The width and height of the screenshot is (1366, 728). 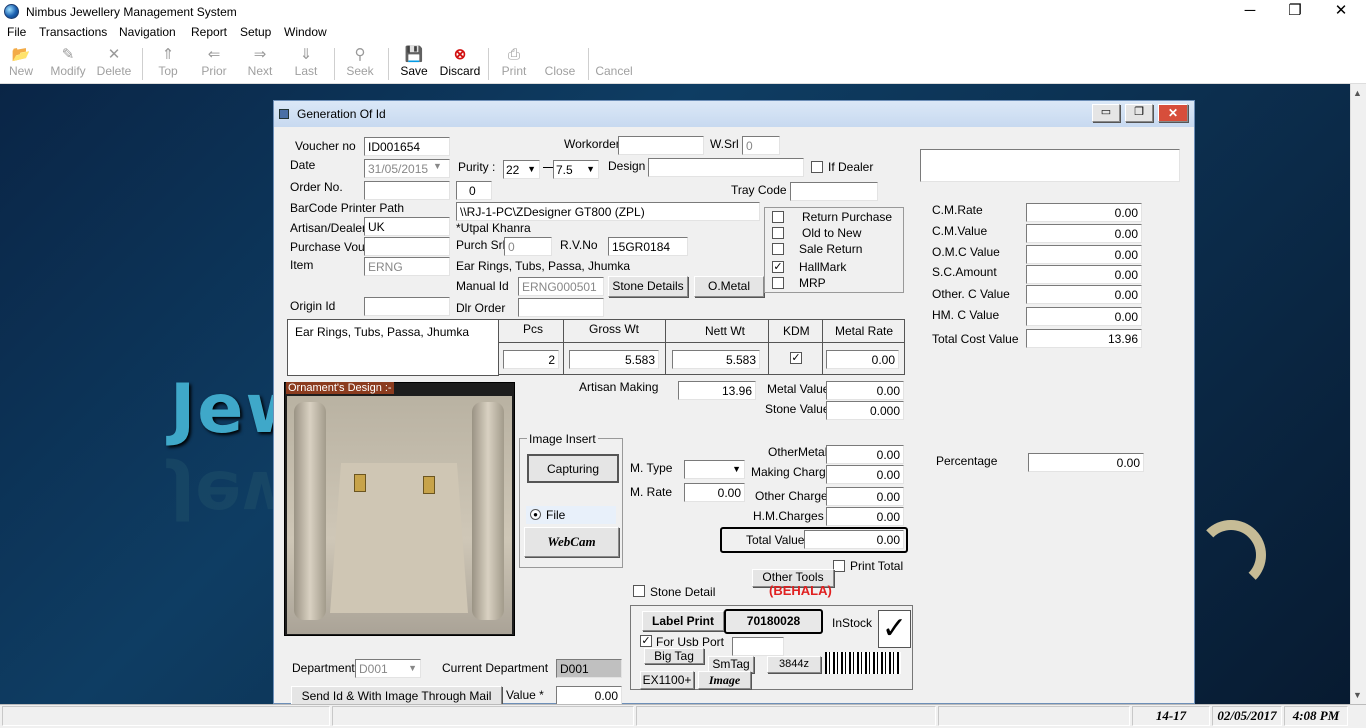 What do you see at coordinates (1084, 254) in the screenshot?
I see `omc-value-field: 0.00` at bounding box center [1084, 254].